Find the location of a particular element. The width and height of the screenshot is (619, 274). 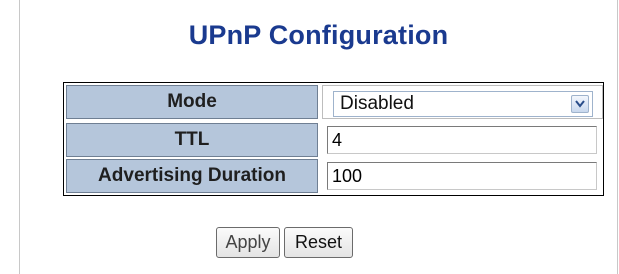

chevron-down-icon is located at coordinates (580, 104).